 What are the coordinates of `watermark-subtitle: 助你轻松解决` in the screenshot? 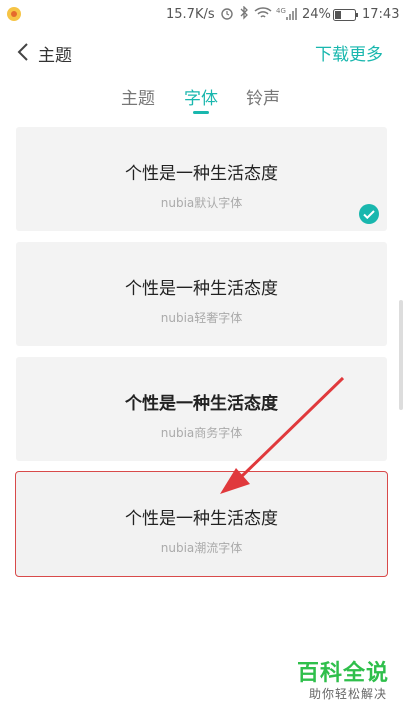 It's located at (347, 694).